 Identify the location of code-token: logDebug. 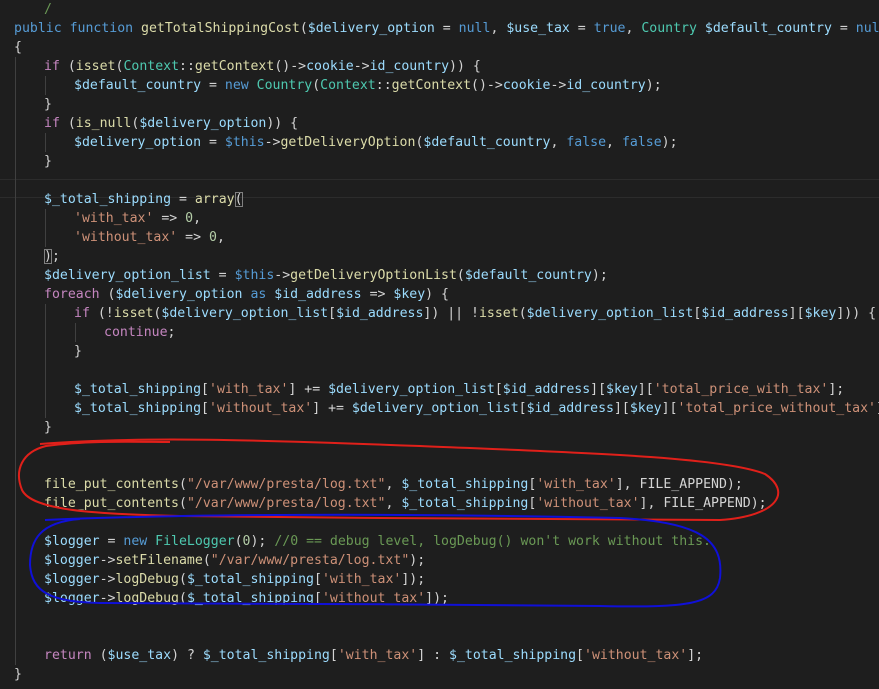
(147, 579).